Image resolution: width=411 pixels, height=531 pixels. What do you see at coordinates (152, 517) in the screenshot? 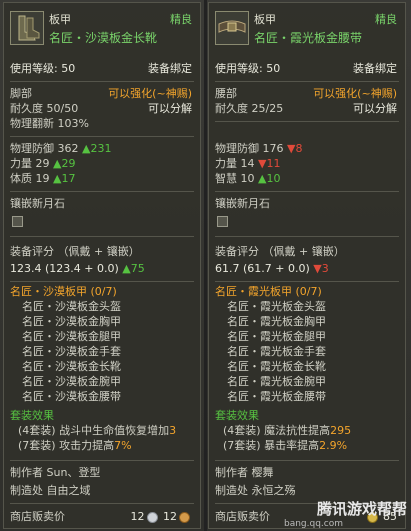
I see `silver-coin-icon` at bounding box center [152, 517].